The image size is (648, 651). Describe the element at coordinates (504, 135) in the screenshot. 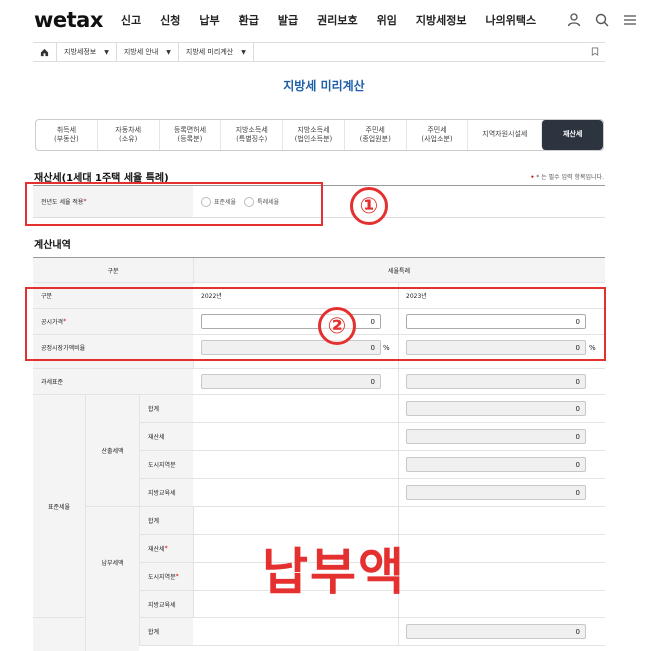

I see `tab-regional-resource-tax: 지역자원시설세` at that location.